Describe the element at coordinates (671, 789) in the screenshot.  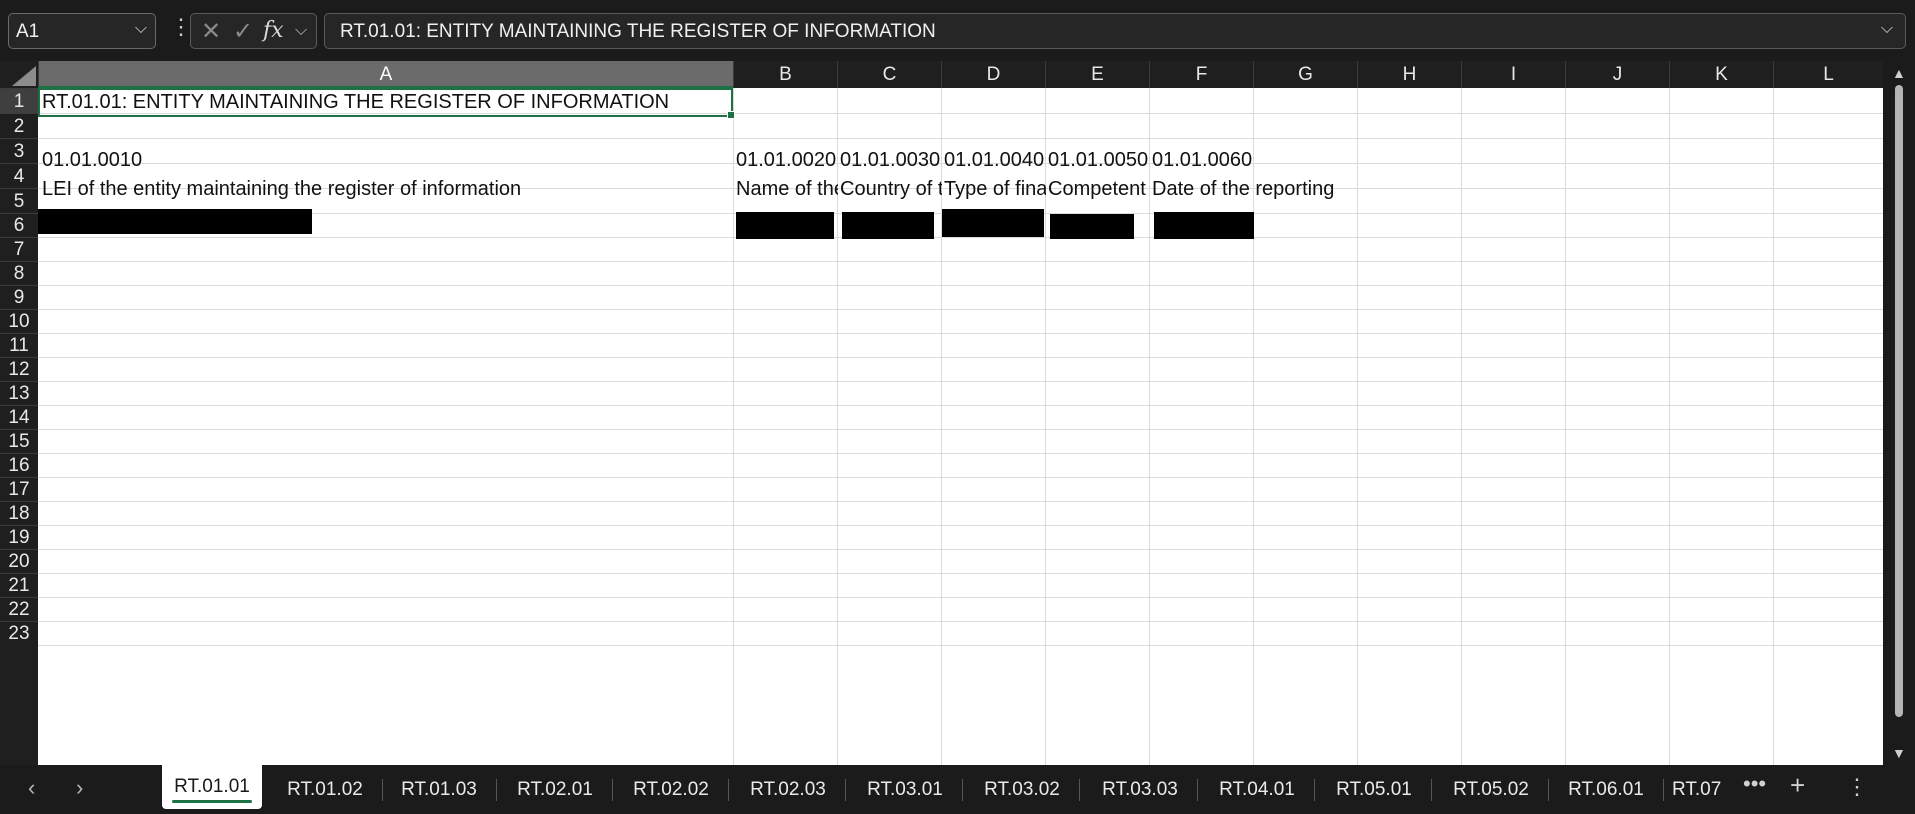
I see `sheet-tab-rt-02-02: RT.02.02` at that location.